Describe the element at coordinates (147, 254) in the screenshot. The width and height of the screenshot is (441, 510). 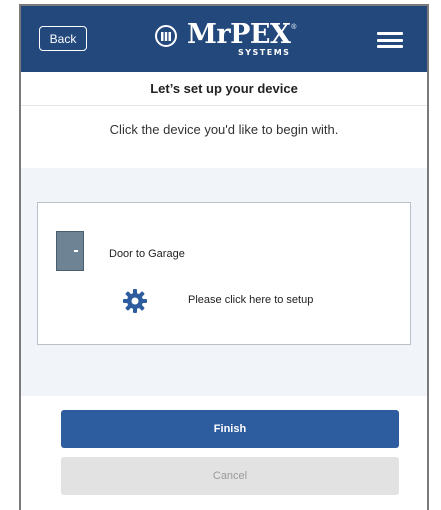
I see `device-name: Door to Garage` at that location.